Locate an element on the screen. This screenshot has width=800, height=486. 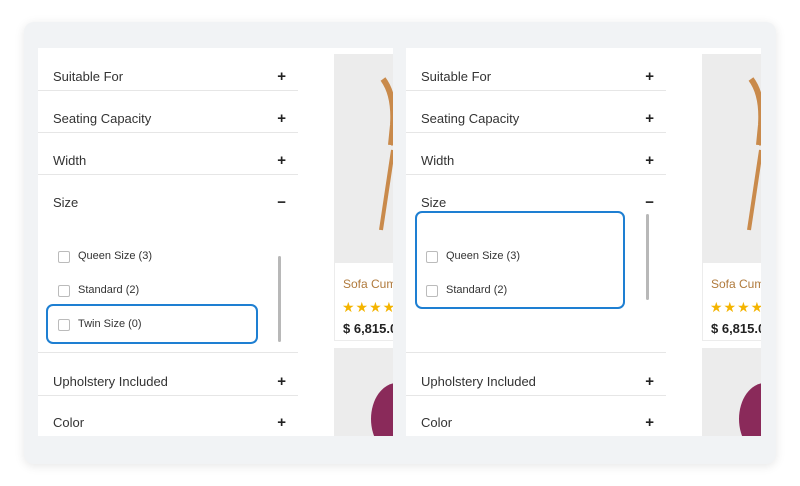
option-label: Queen Size (3) is located at coordinates (115, 256).